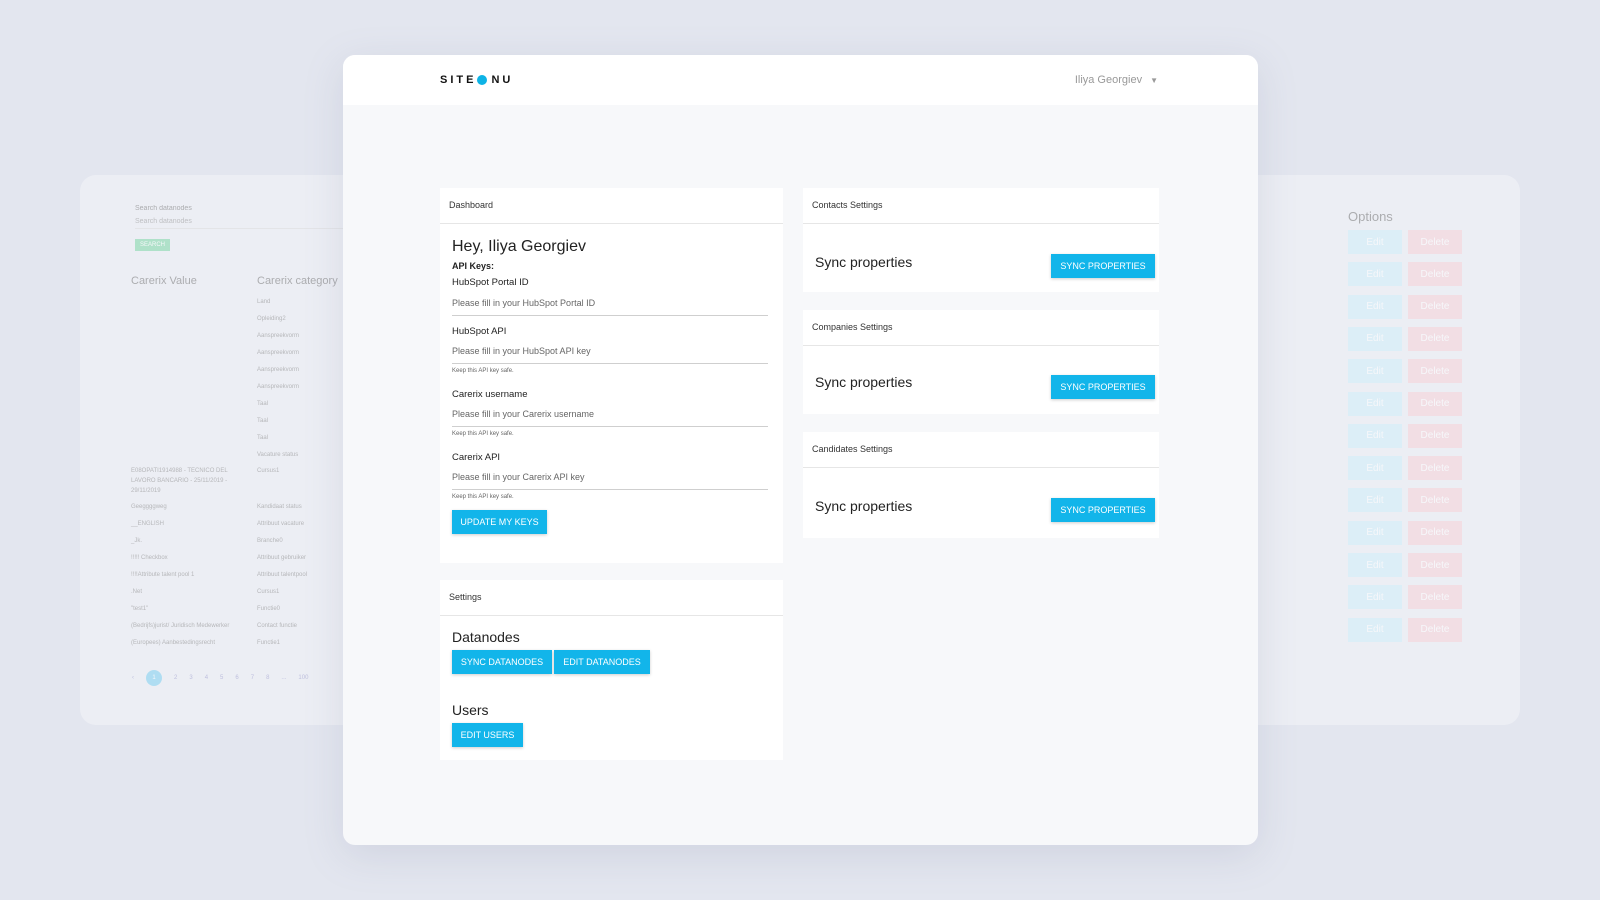 The height and width of the screenshot is (900, 1600). What do you see at coordinates (610, 418) in the screenshot?
I see `carerix-username-input` at bounding box center [610, 418].